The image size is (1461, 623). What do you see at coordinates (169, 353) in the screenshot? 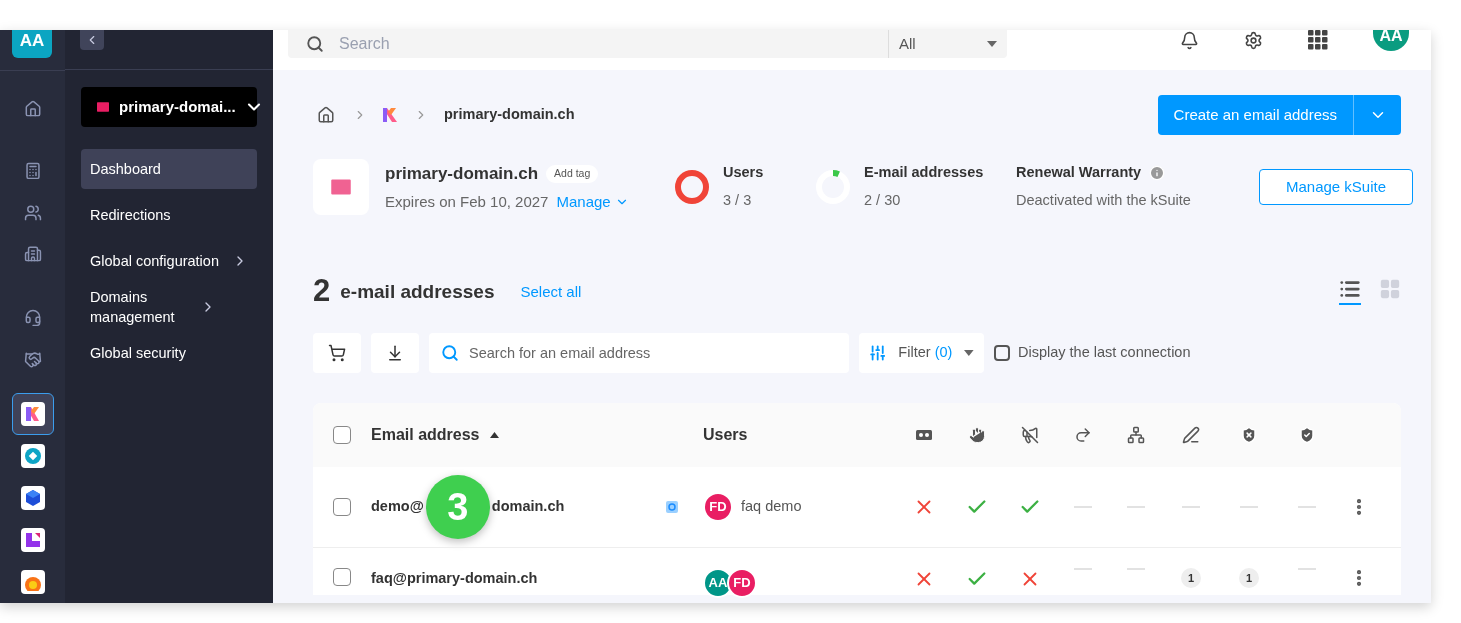
I see `sidebar-item: Global security` at bounding box center [169, 353].